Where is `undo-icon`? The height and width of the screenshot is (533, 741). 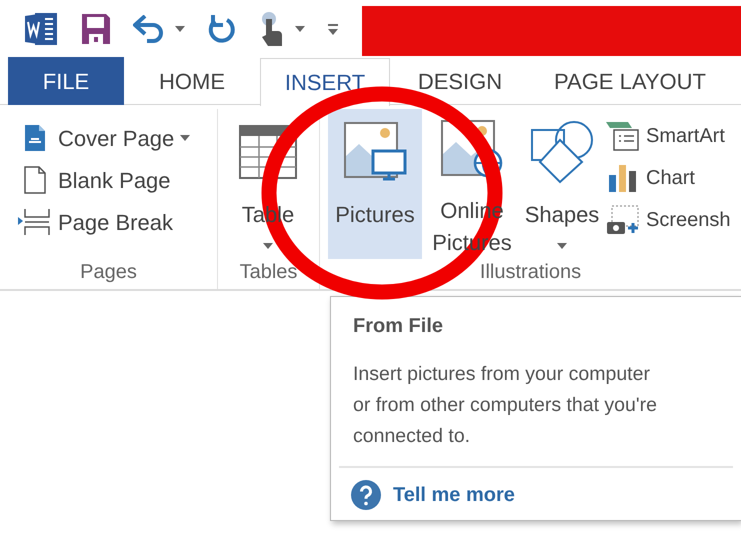 undo-icon is located at coordinates (149, 28).